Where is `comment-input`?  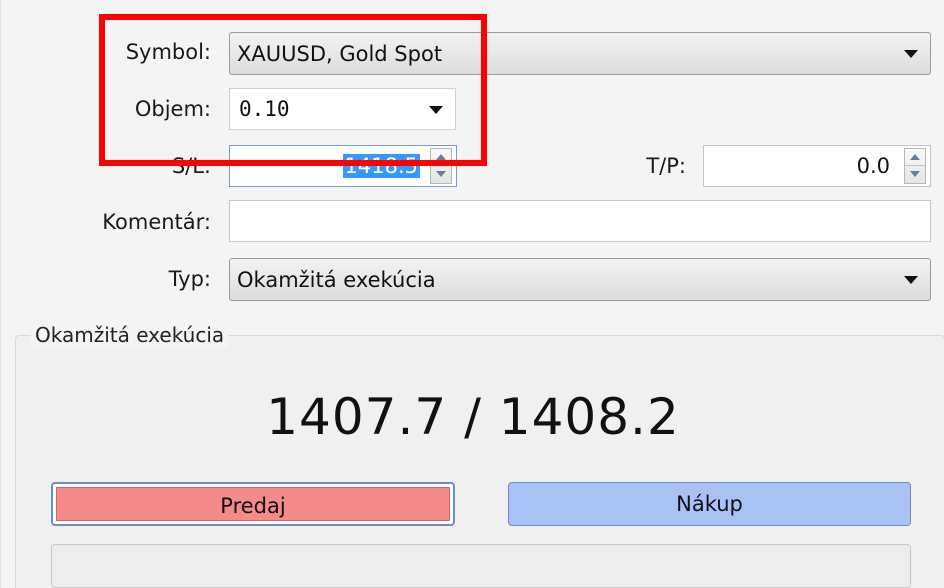 comment-input is located at coordinates (580, 221).